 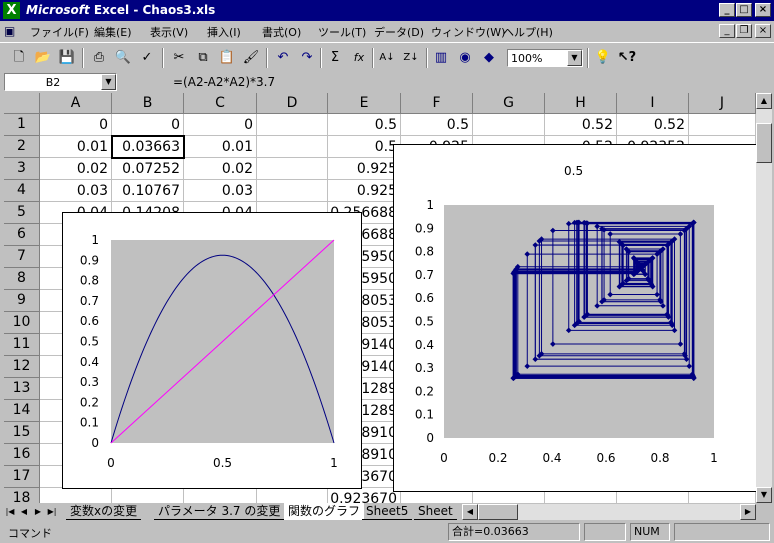 What do you see at coordinates (727, 10) in the screenshot?
I see `minimize-button: _` at bounding box center [727, 10].